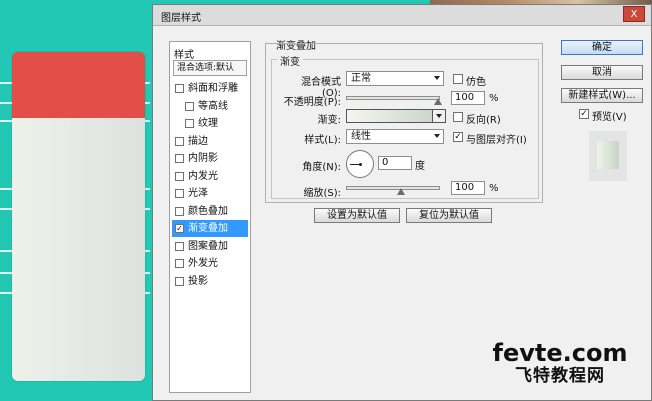 Image resolution: width=652 pixels, height=401 pixels. What do you see at coordinates (449, 215) in the screenshot?
I see `reset-default-button: 复位为默认值` at bounding box center [449, 215].